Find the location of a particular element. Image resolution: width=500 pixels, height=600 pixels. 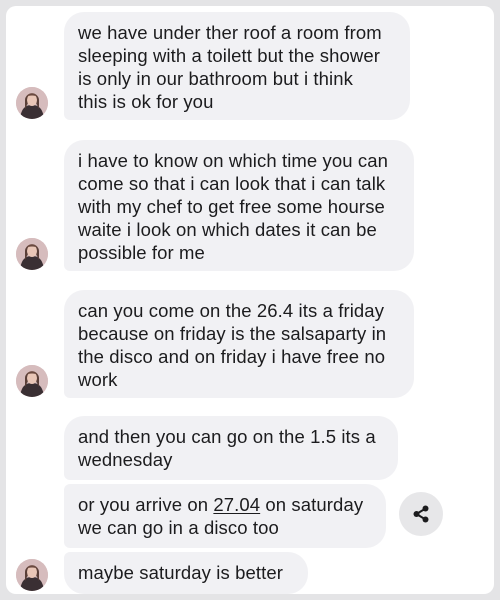

share-button is located at coordinates (421, 514).